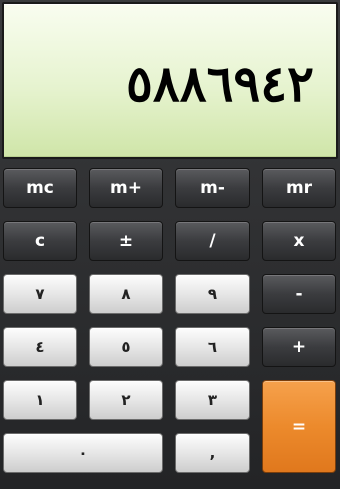  I want to click on digit-2-button: ٢, so click(126, 400).